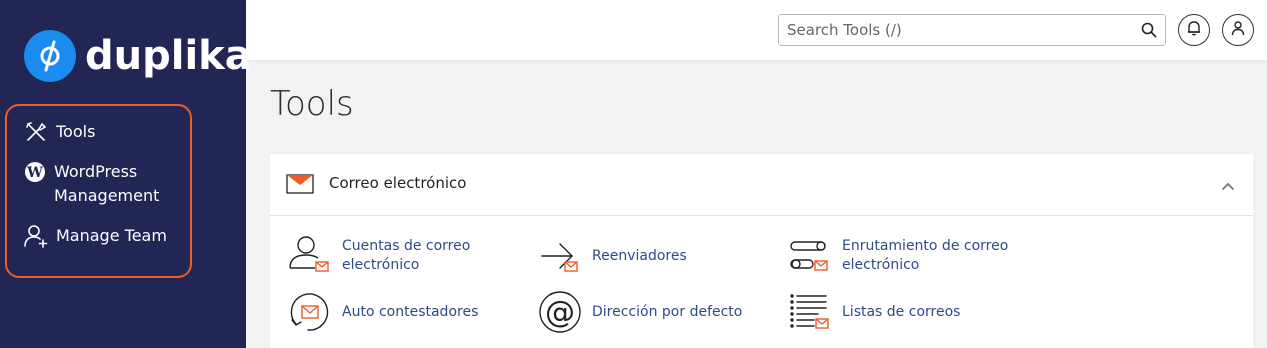  I want to click on tool-label: Reenviadores, so click(639, 255).